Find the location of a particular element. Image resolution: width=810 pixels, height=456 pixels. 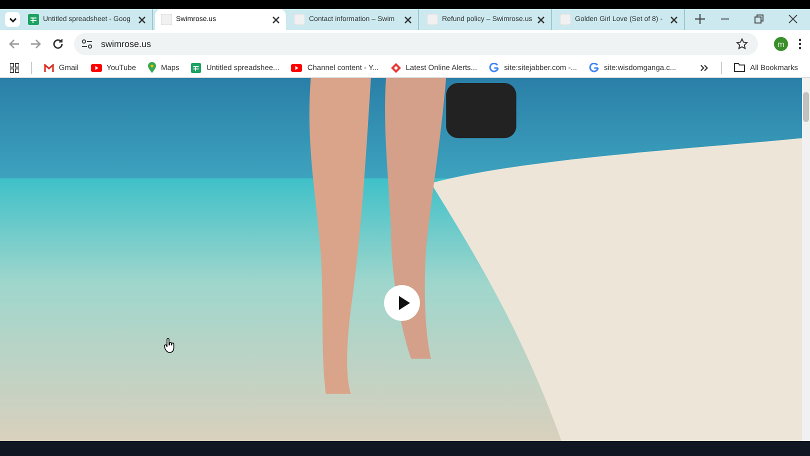

back-arrow-icon is located at coordinates (14, 44).